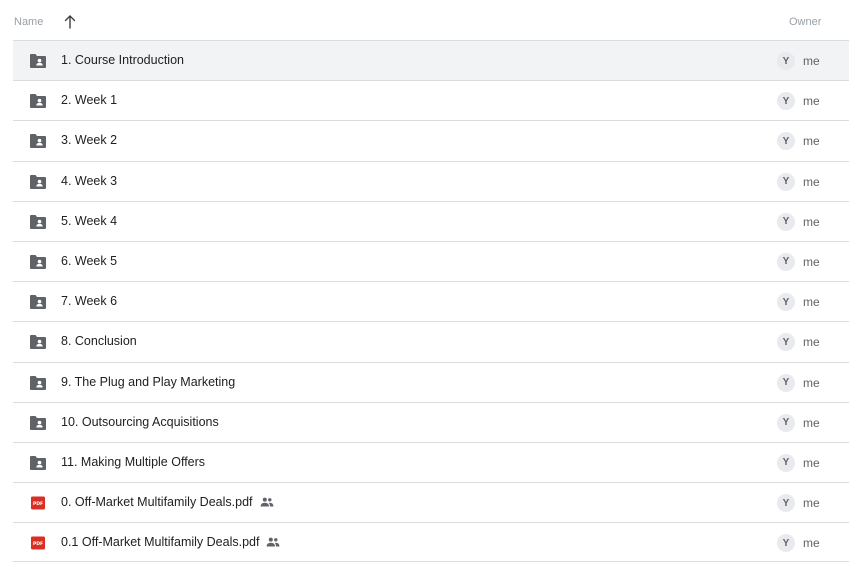 The width and height of the screenshot is (849, 569). I want to click on file-name-text: 7. Week 6, so click(89, 301).